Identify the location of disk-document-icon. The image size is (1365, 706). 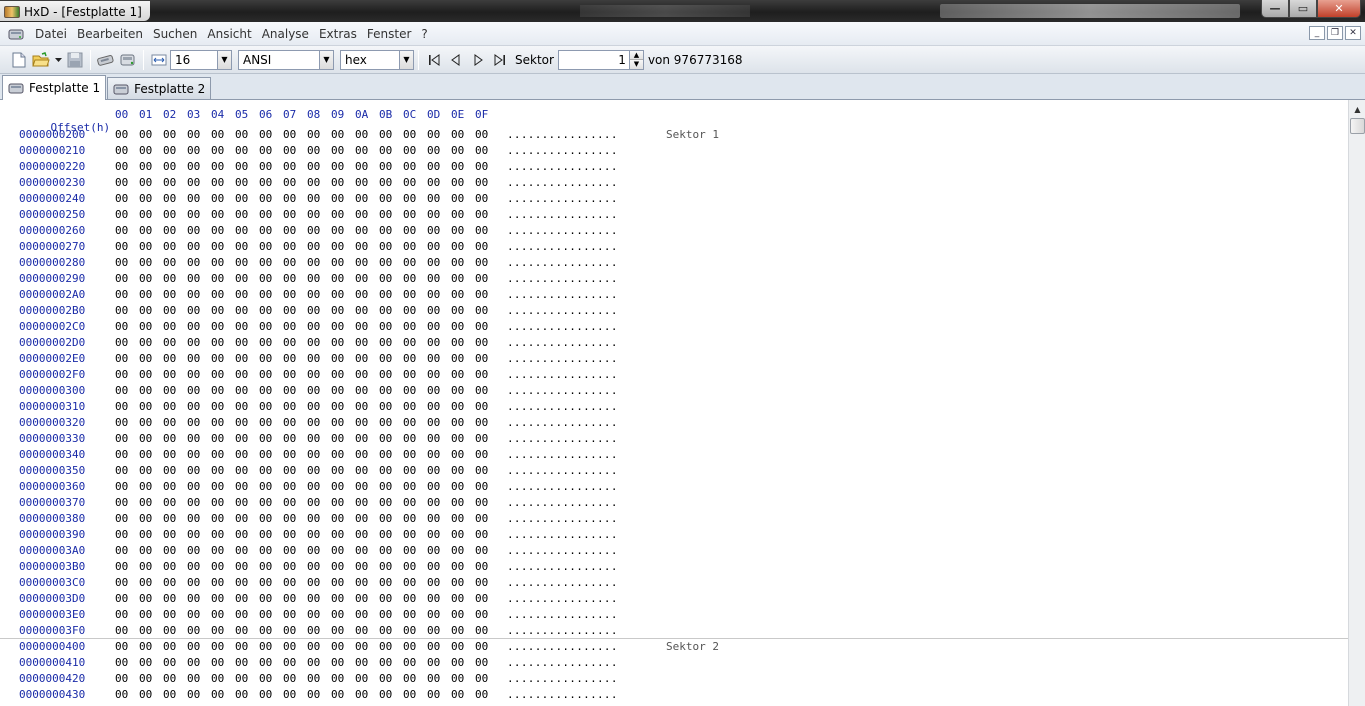
(16, 34).